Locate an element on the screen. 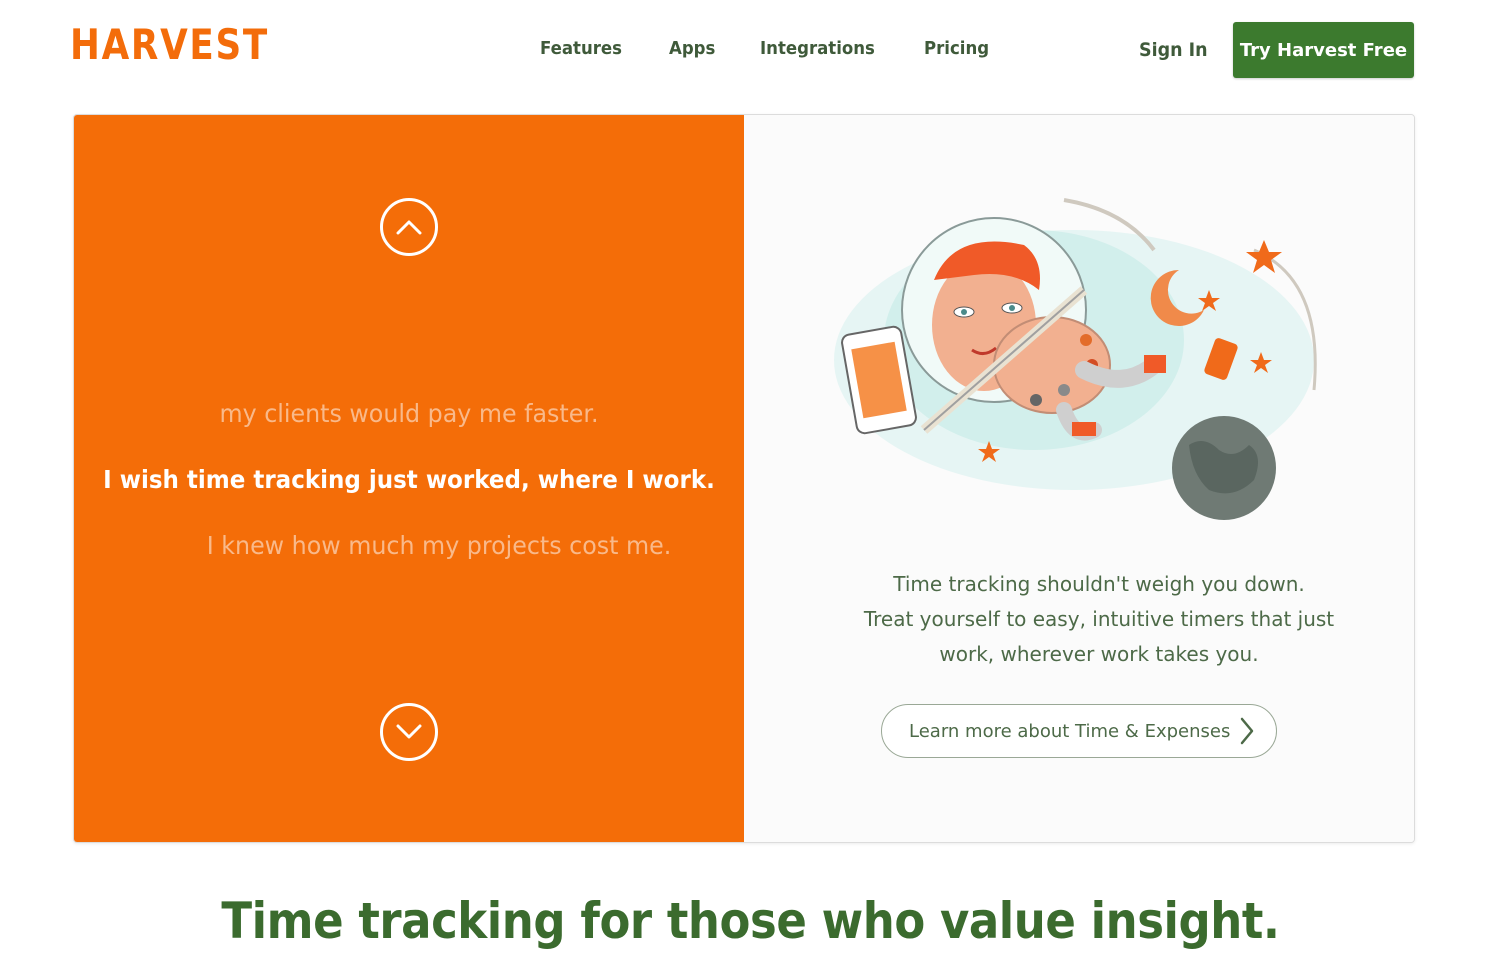 Image resolution: width=1501 pixels, height=971 pixels. chevron-right-icon is located at coordinates (1247, 731).